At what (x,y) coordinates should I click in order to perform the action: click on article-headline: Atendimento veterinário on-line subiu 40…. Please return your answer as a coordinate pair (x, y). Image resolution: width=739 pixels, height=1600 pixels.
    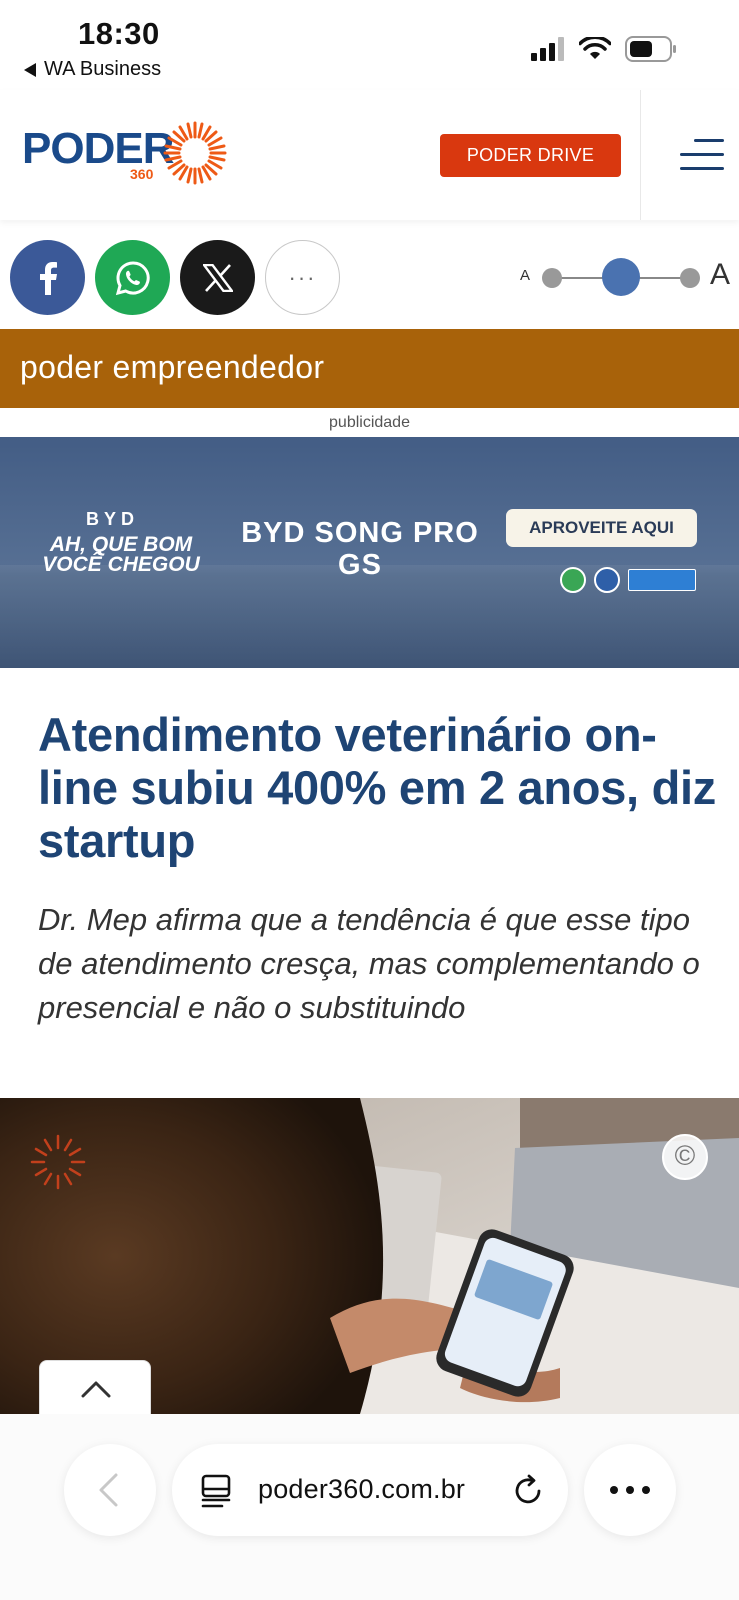
    Looking at the image, I should click on (377, 787).